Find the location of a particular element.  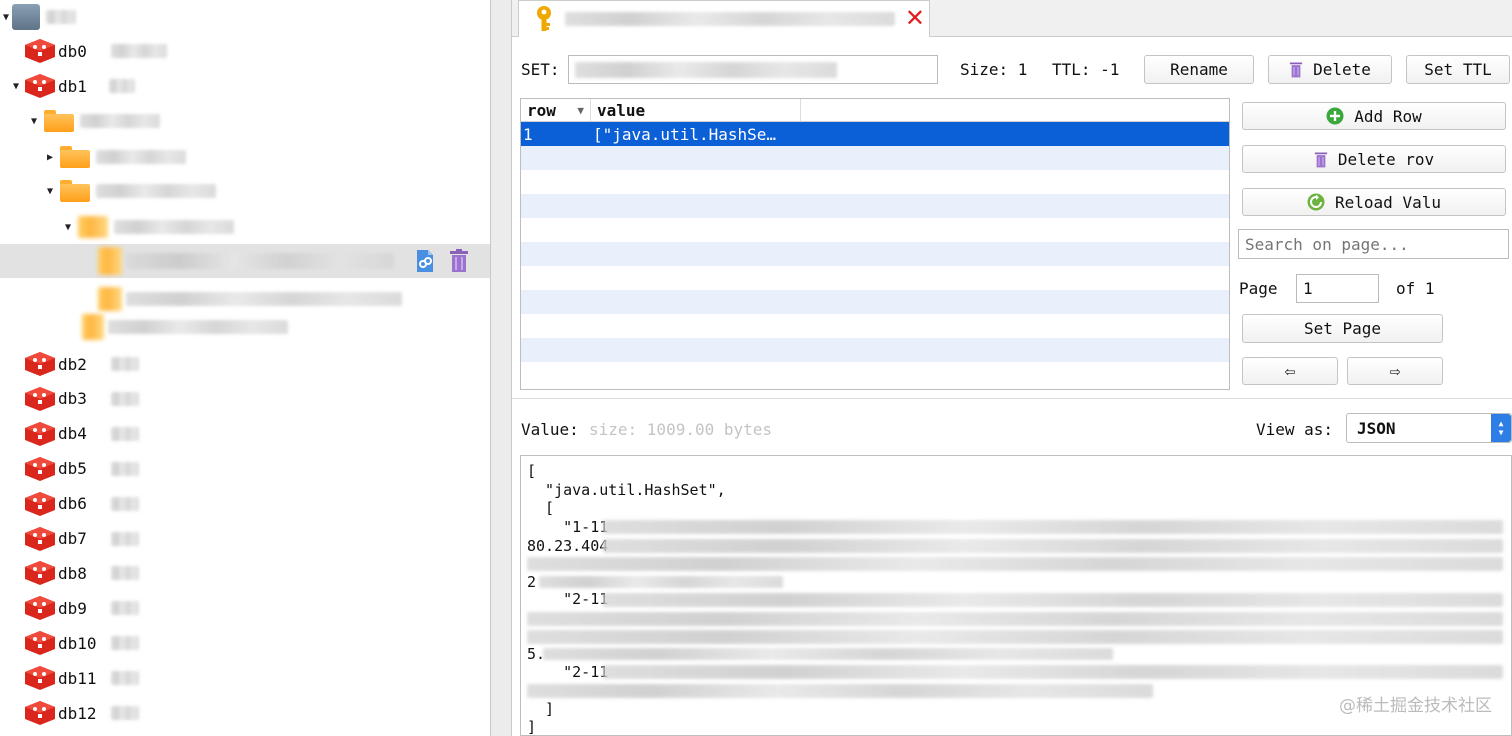

tree-db6: db6 is located at coordinates (245, 504).